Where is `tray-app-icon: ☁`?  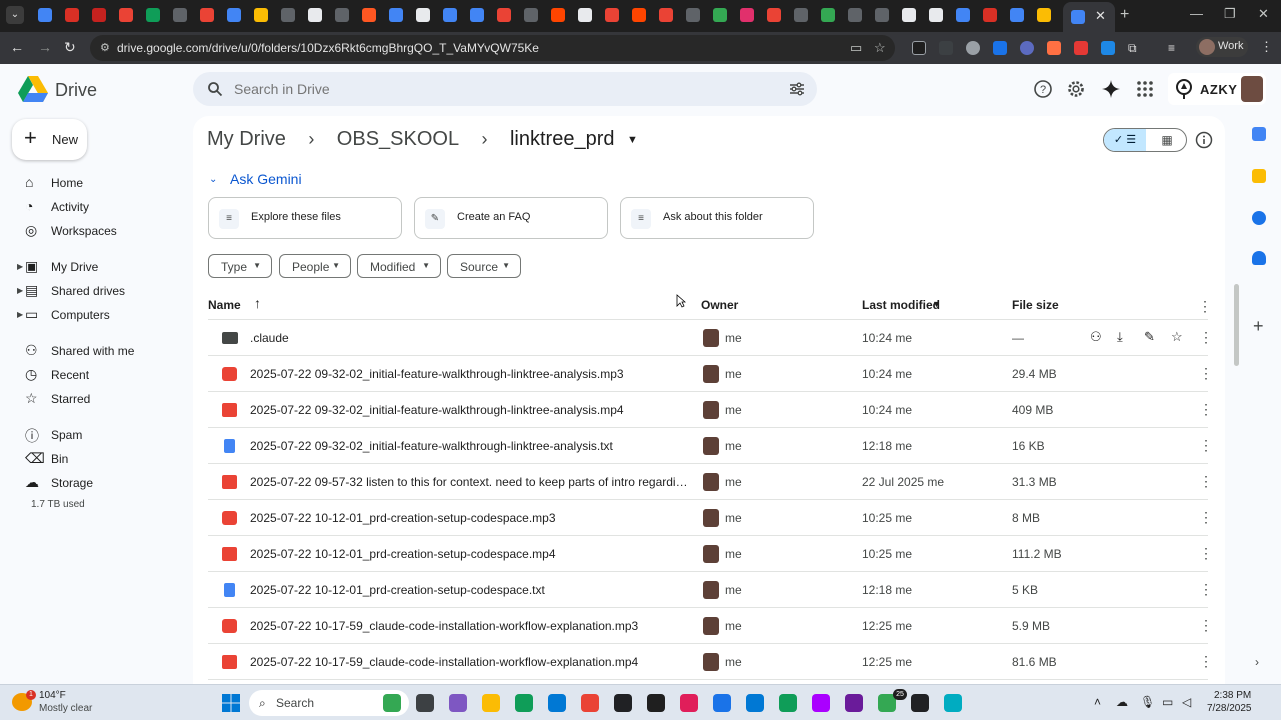 tray-app-icon: ☁ is located at coordinates (1122, 702).